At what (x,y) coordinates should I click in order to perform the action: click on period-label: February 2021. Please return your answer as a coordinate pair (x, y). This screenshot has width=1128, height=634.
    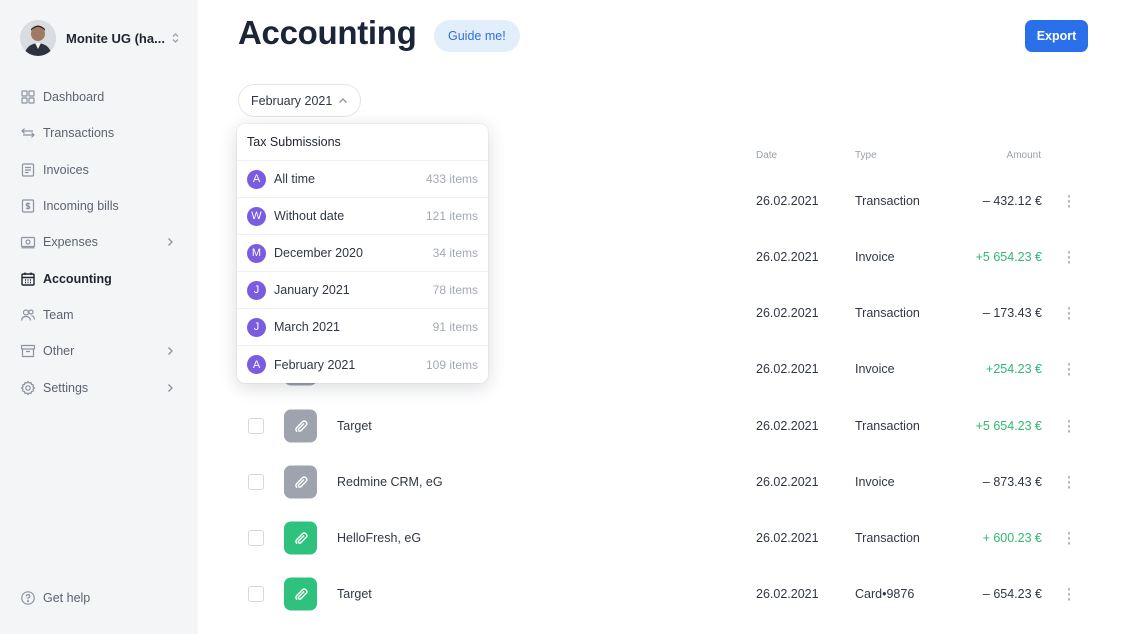
    Looking at the image, I should click on (292, 100).